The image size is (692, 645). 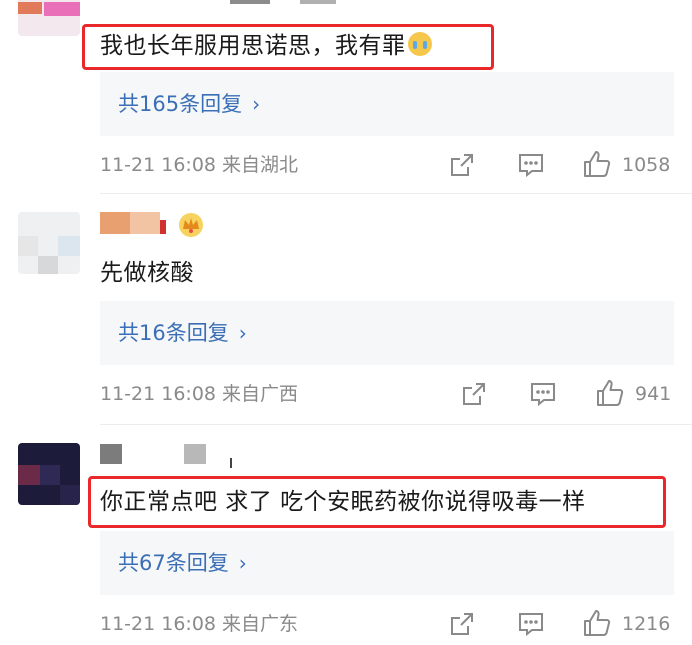 What do you see at coordinates (646, 624) in the screenshot?
I see `like-count: 1216` at bounding box center [646, 624].